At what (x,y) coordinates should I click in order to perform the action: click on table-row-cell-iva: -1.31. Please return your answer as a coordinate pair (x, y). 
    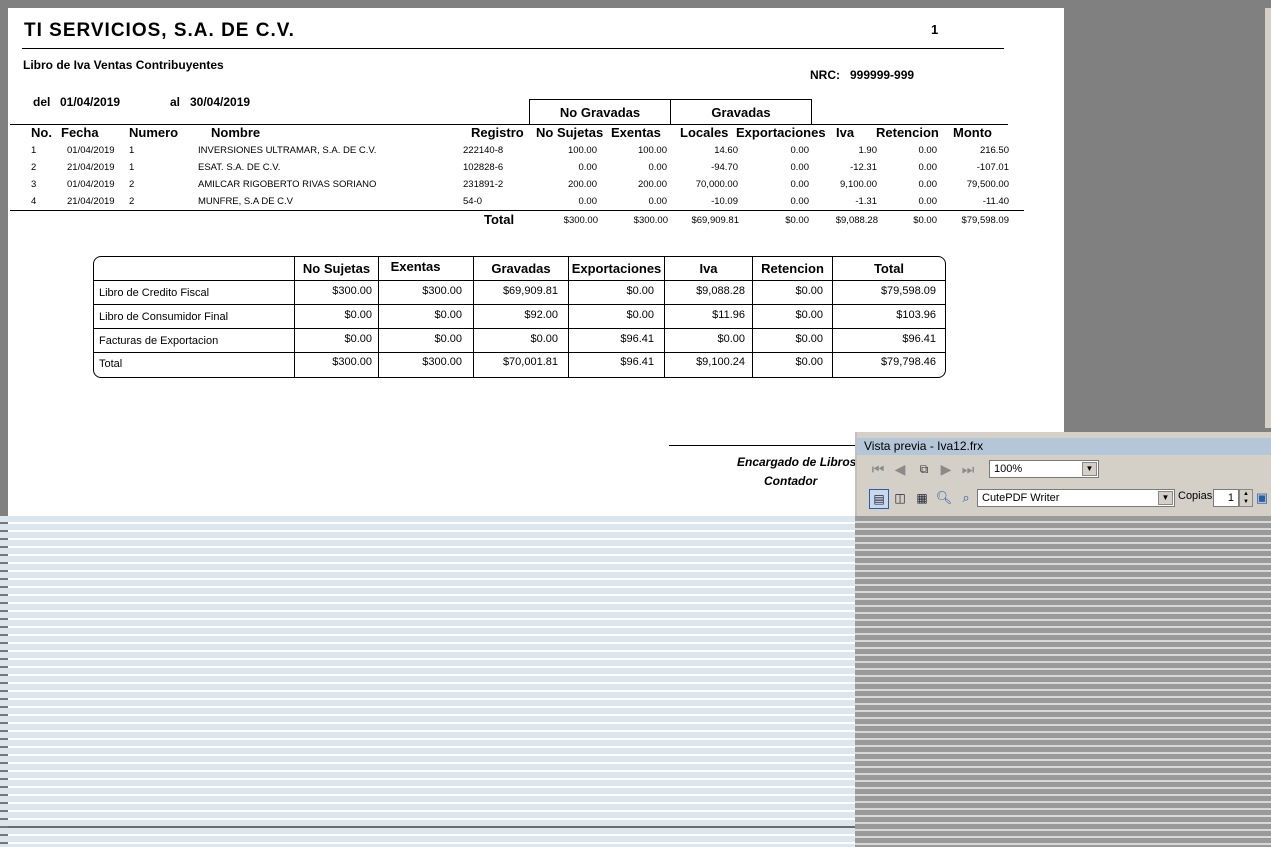
    Looking at the image, I should click on (866, 201).